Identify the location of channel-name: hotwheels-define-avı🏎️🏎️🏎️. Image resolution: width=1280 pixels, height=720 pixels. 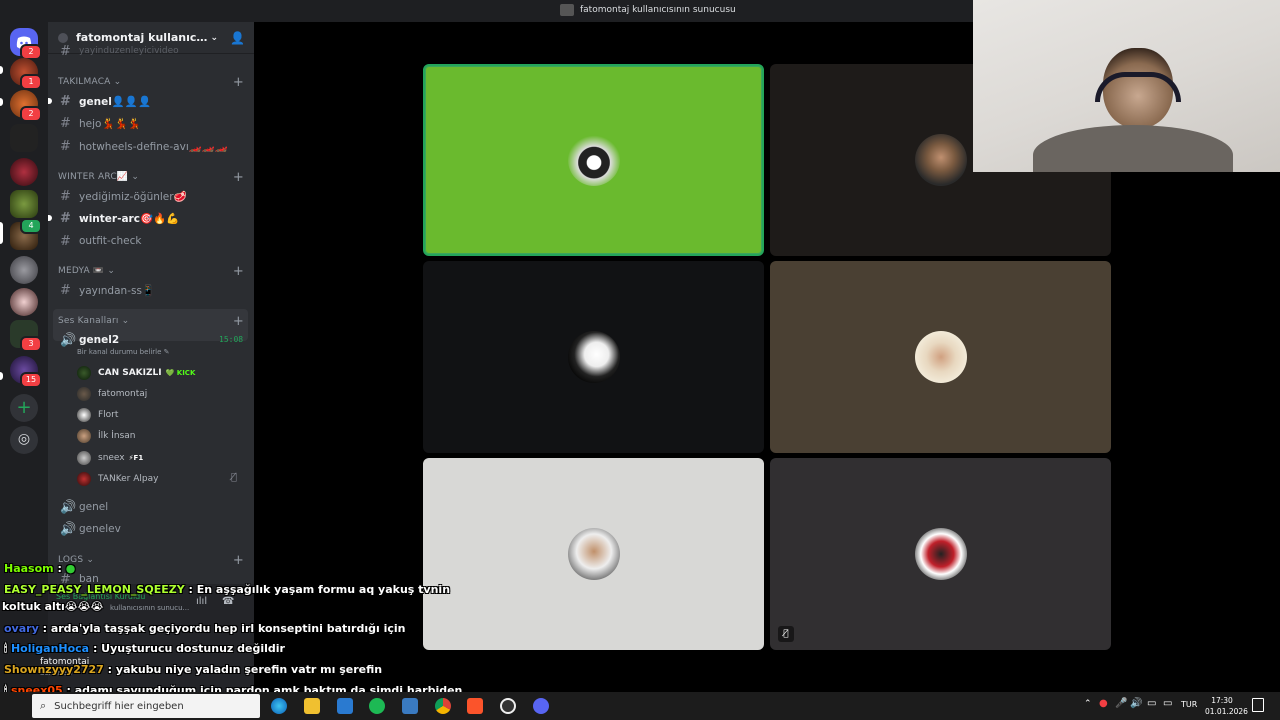
(153, 146).